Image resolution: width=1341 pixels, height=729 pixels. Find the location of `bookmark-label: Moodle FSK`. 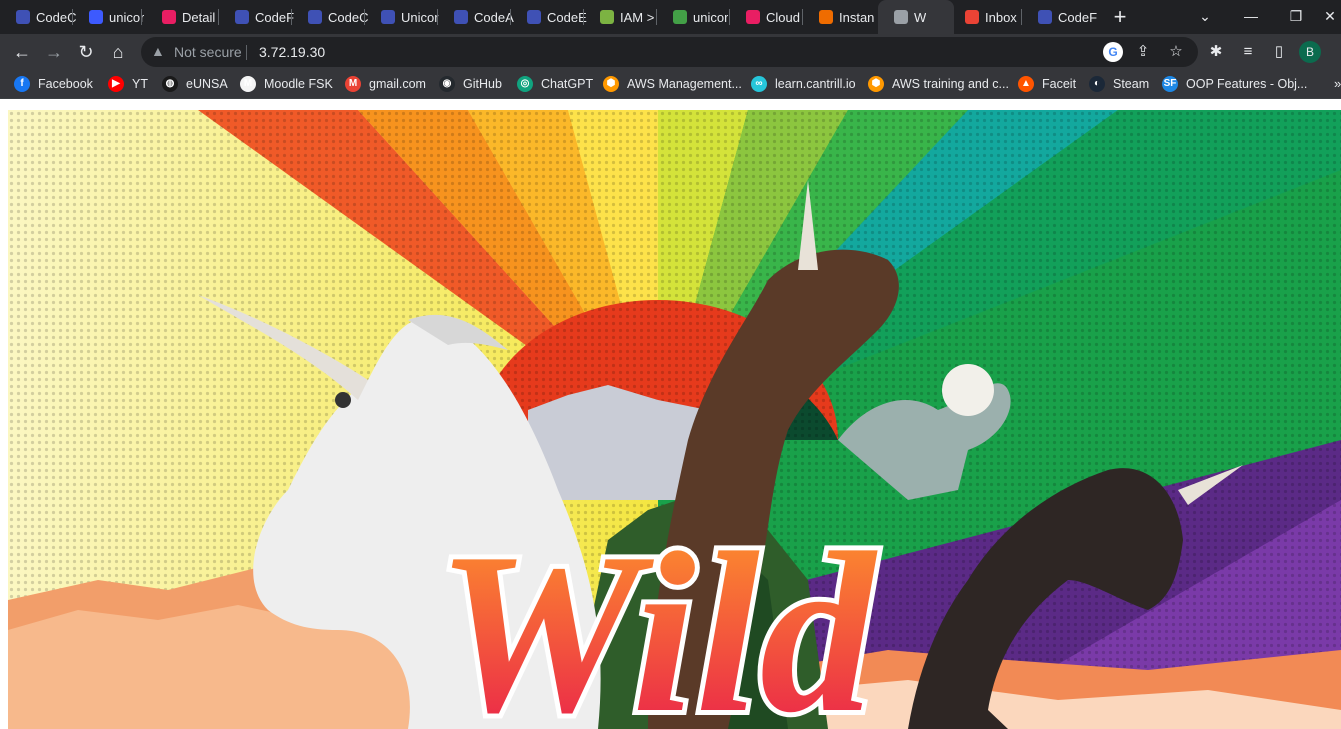

bookmark-label: Moodle FSK is located at coordinates (298, 84).